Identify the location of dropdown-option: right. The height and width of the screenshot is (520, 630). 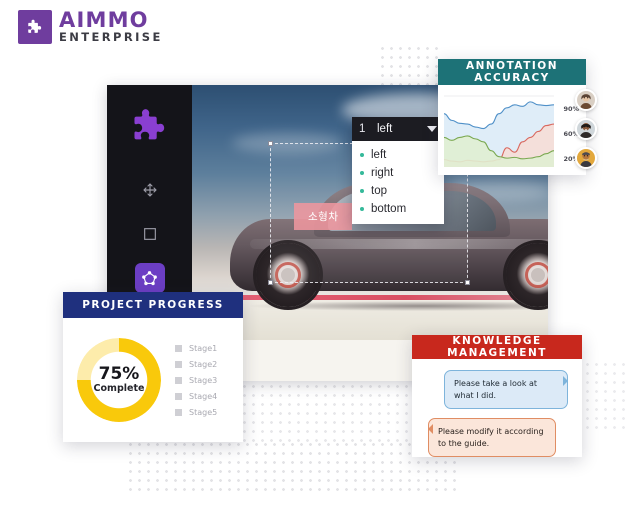
(398, 173).